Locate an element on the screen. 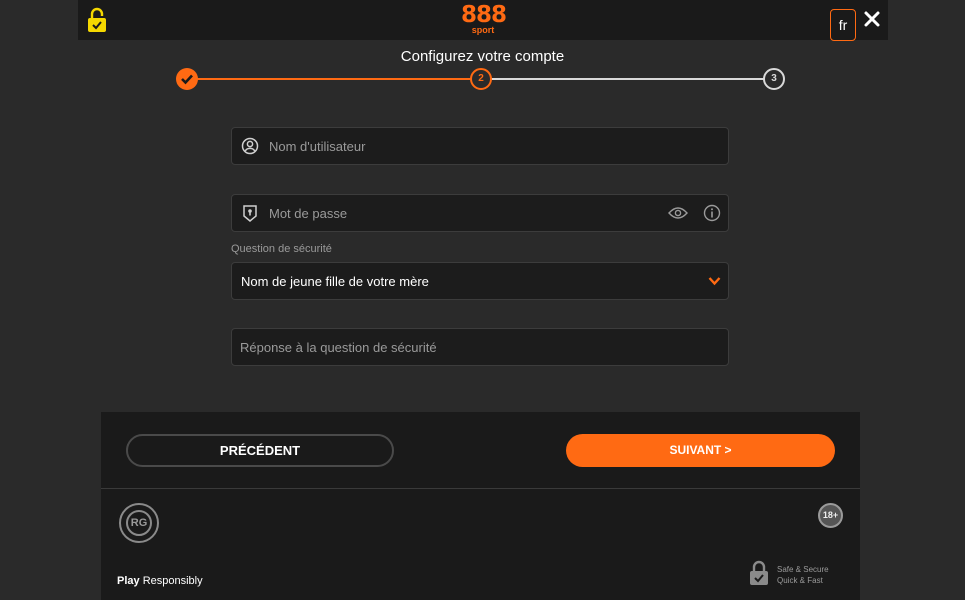 The image size is (965, 600). step-line-completed is located at coordinates (334, 79).